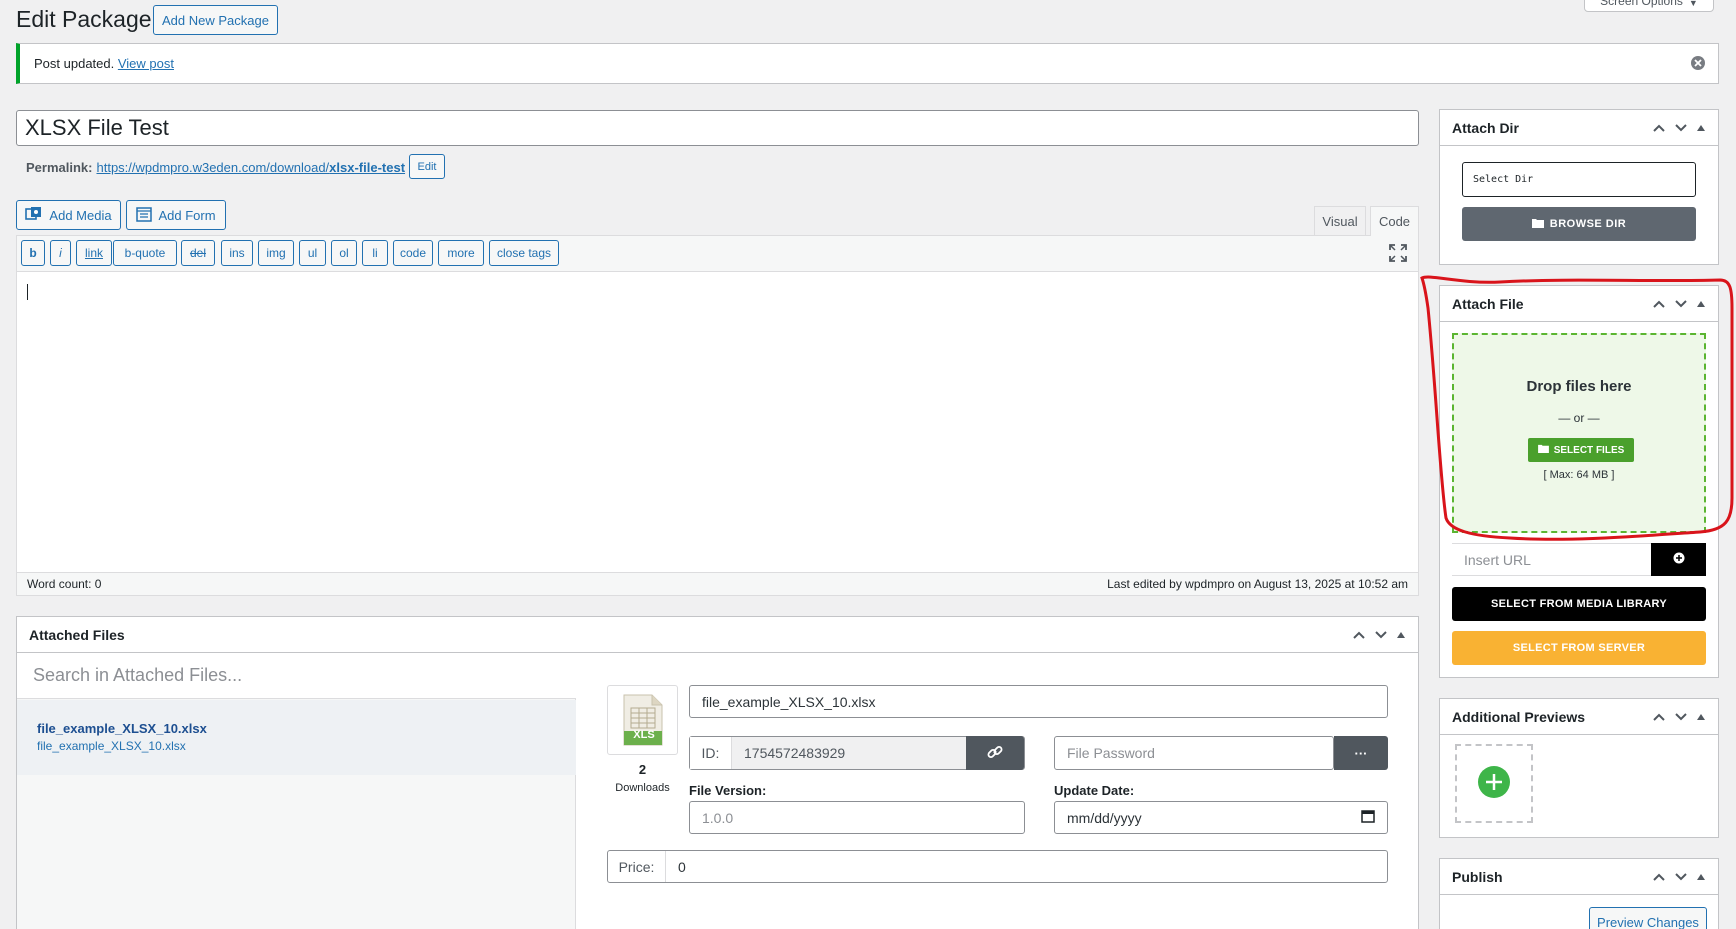 The image size is (1736, 929). I want to click on permalink-base: https://wpdmpro.w3eden.com/download/, so click(213, 167).